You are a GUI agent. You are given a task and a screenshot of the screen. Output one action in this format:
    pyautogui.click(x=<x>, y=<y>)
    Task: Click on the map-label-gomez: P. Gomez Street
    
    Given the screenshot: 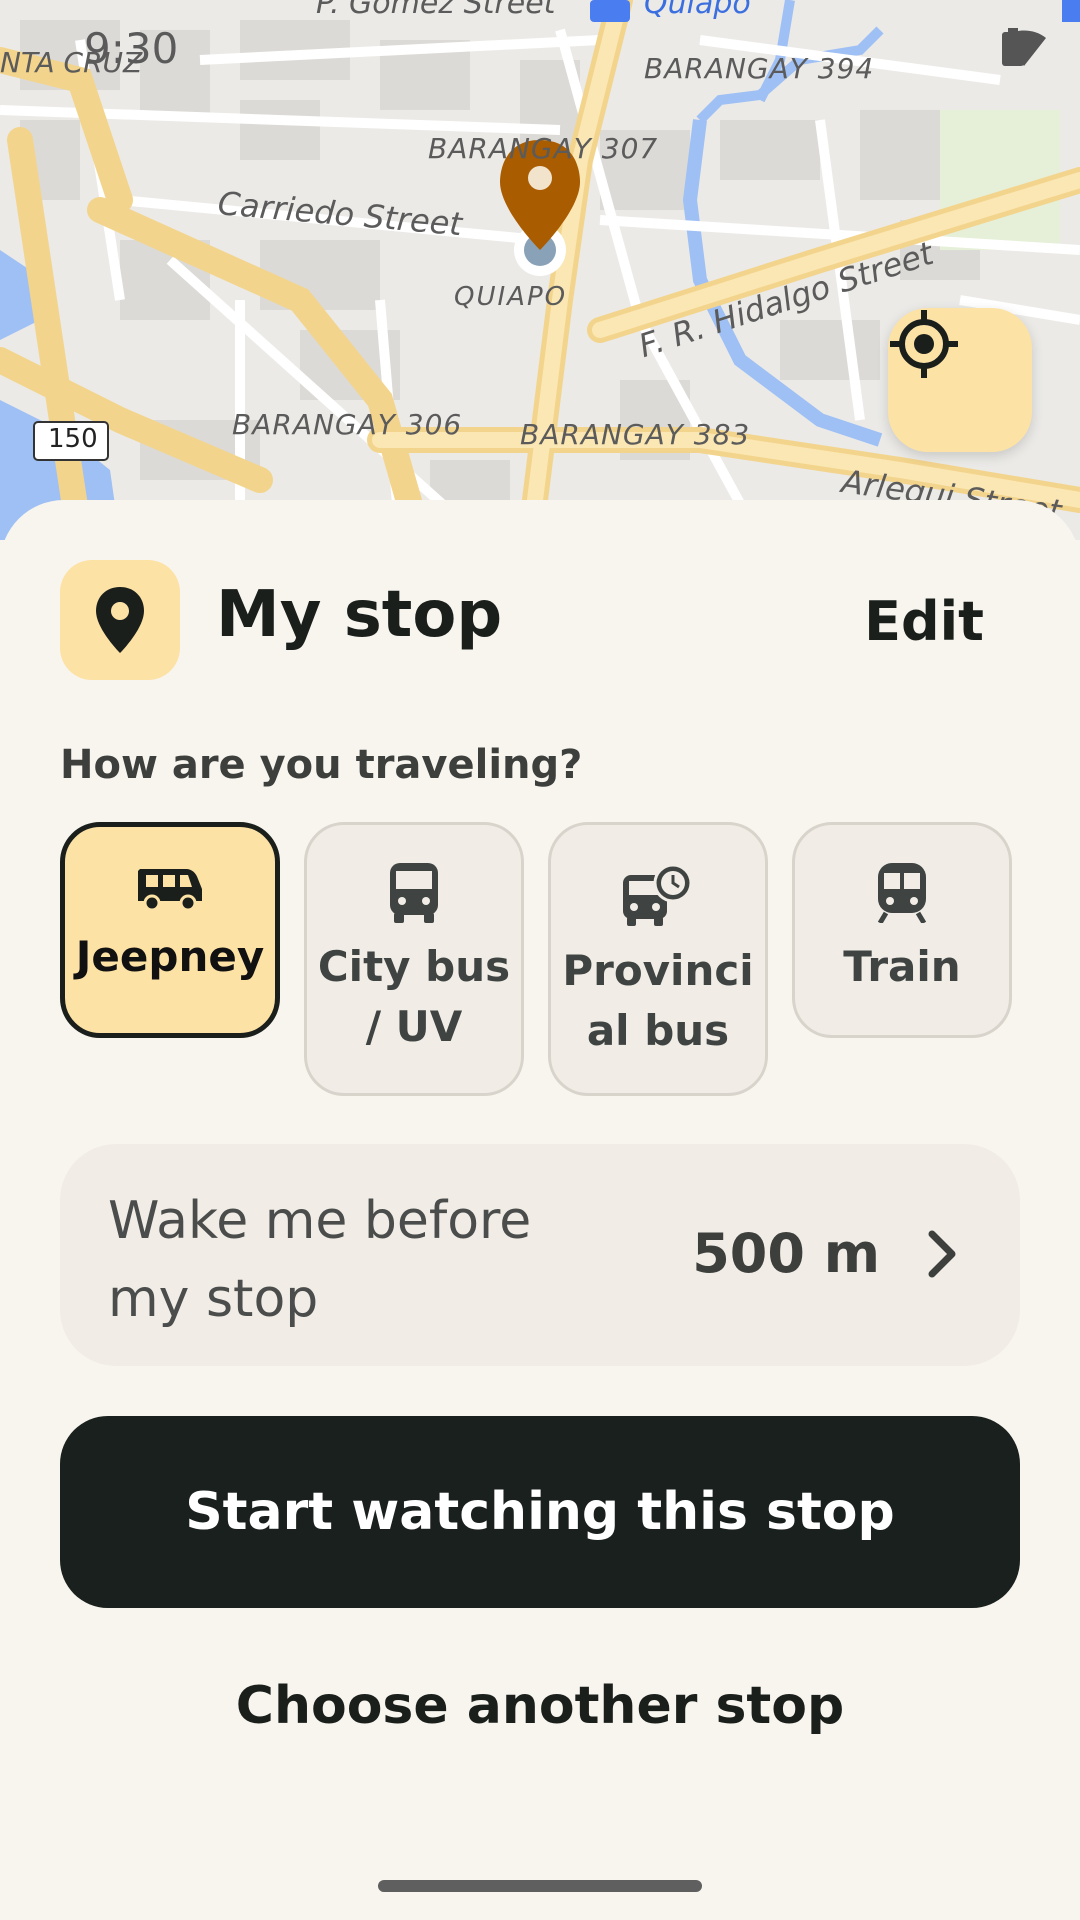 What is the action you would take?
    pyautogui.click(x=436, y=10)
    